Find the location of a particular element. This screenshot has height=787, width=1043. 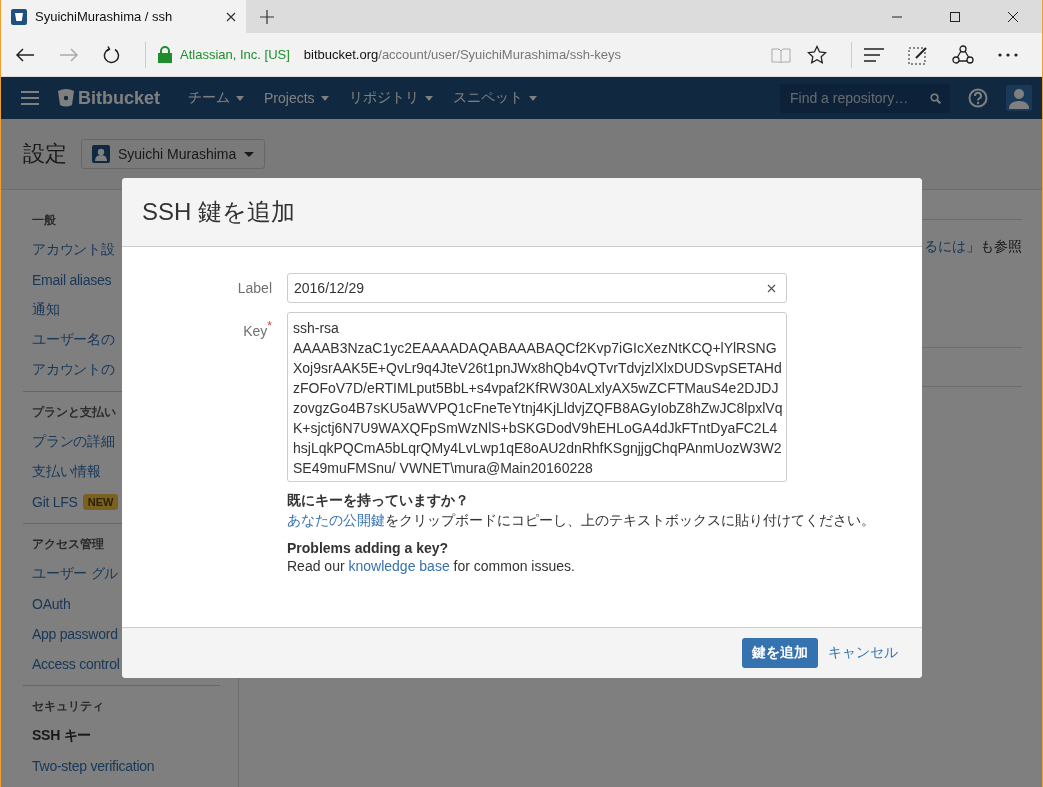

field-label: Label is located at coordinates (254, 287).